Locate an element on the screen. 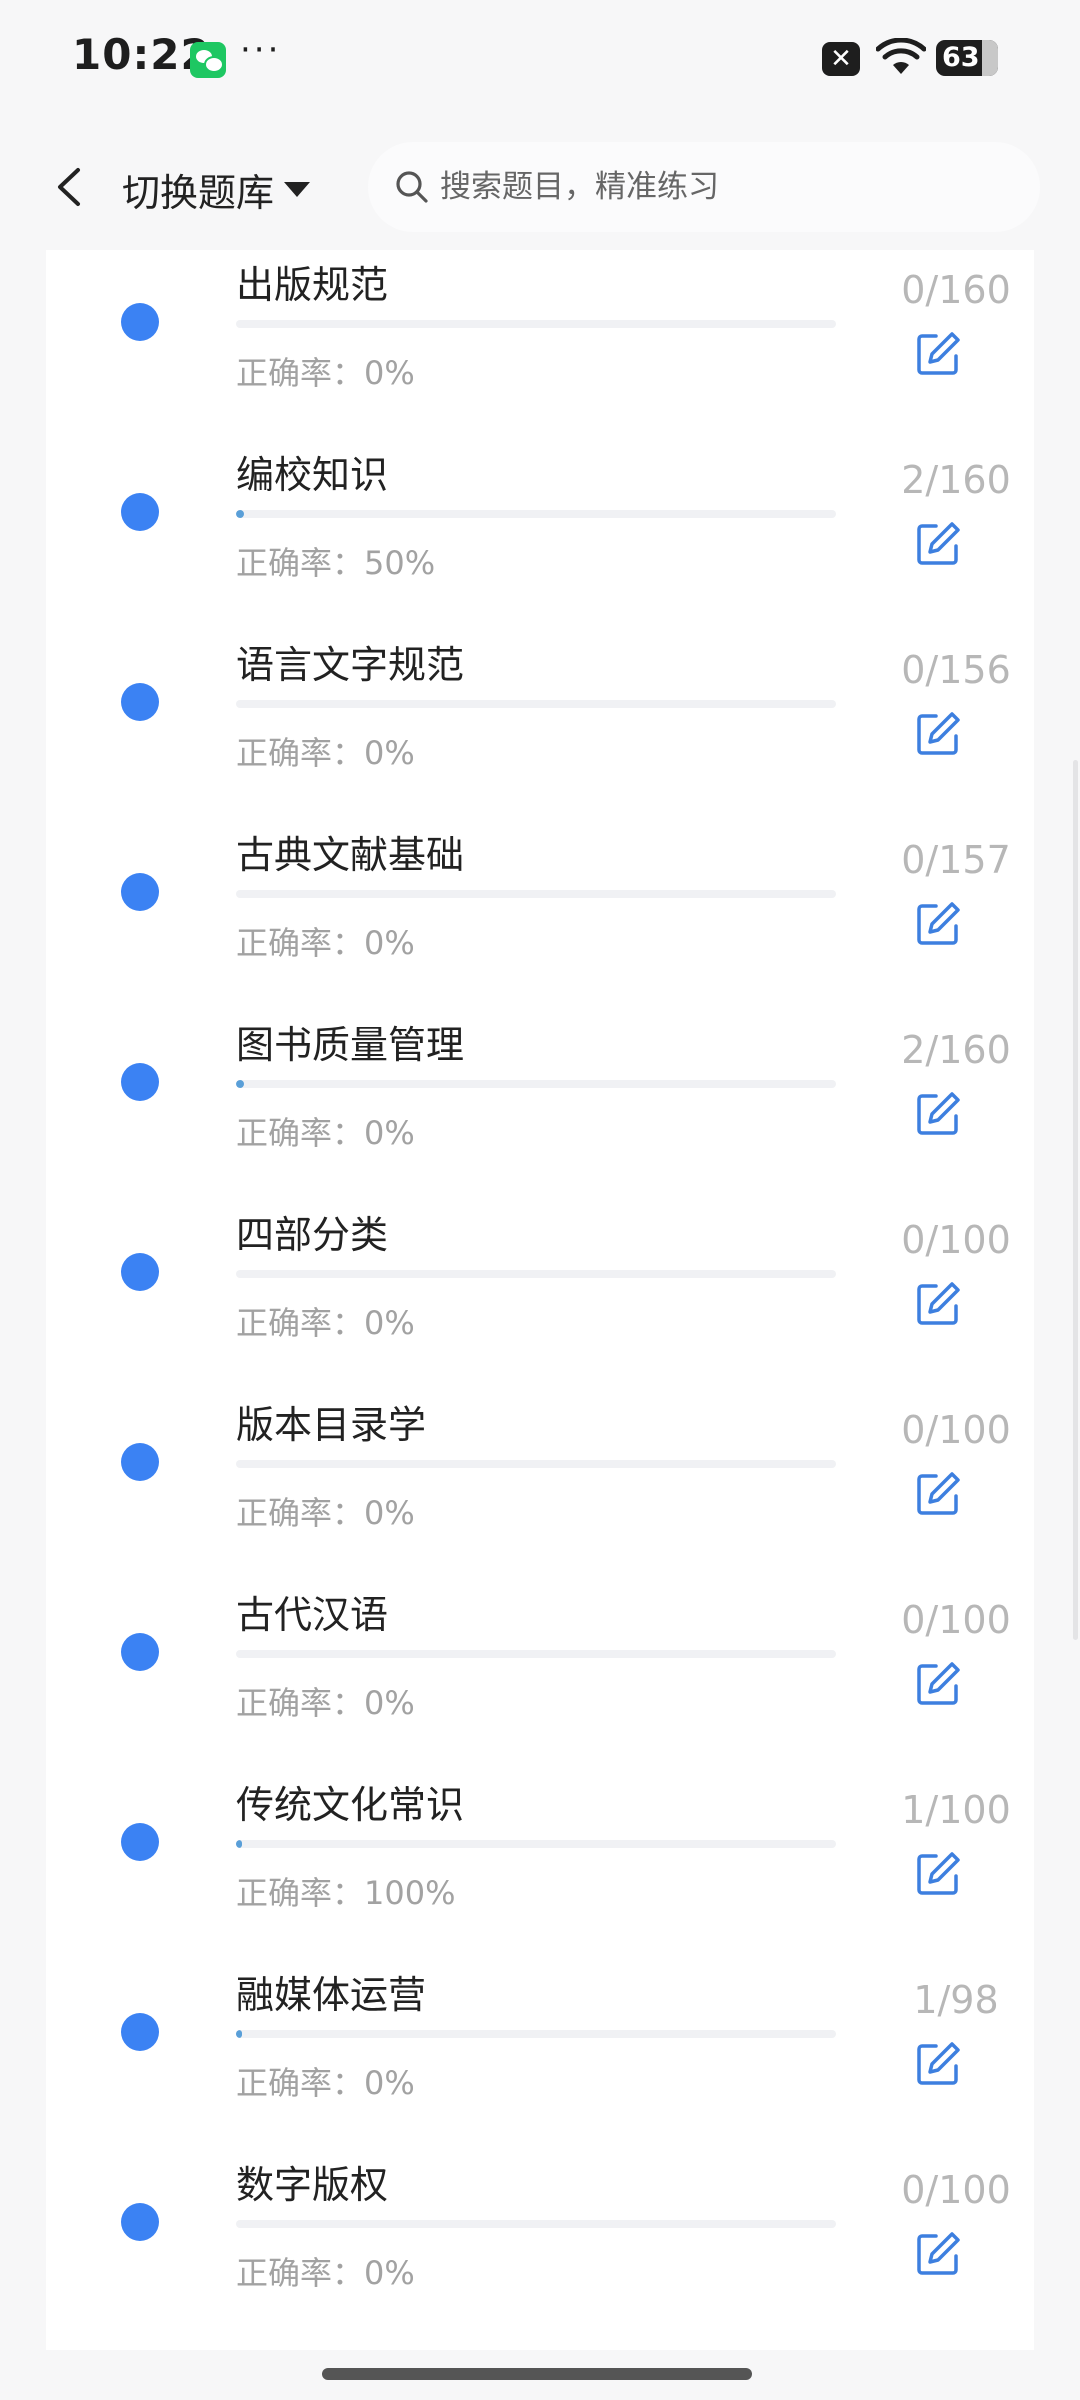  more-notifications-icon: ··· is located at coordinates (261, 50).